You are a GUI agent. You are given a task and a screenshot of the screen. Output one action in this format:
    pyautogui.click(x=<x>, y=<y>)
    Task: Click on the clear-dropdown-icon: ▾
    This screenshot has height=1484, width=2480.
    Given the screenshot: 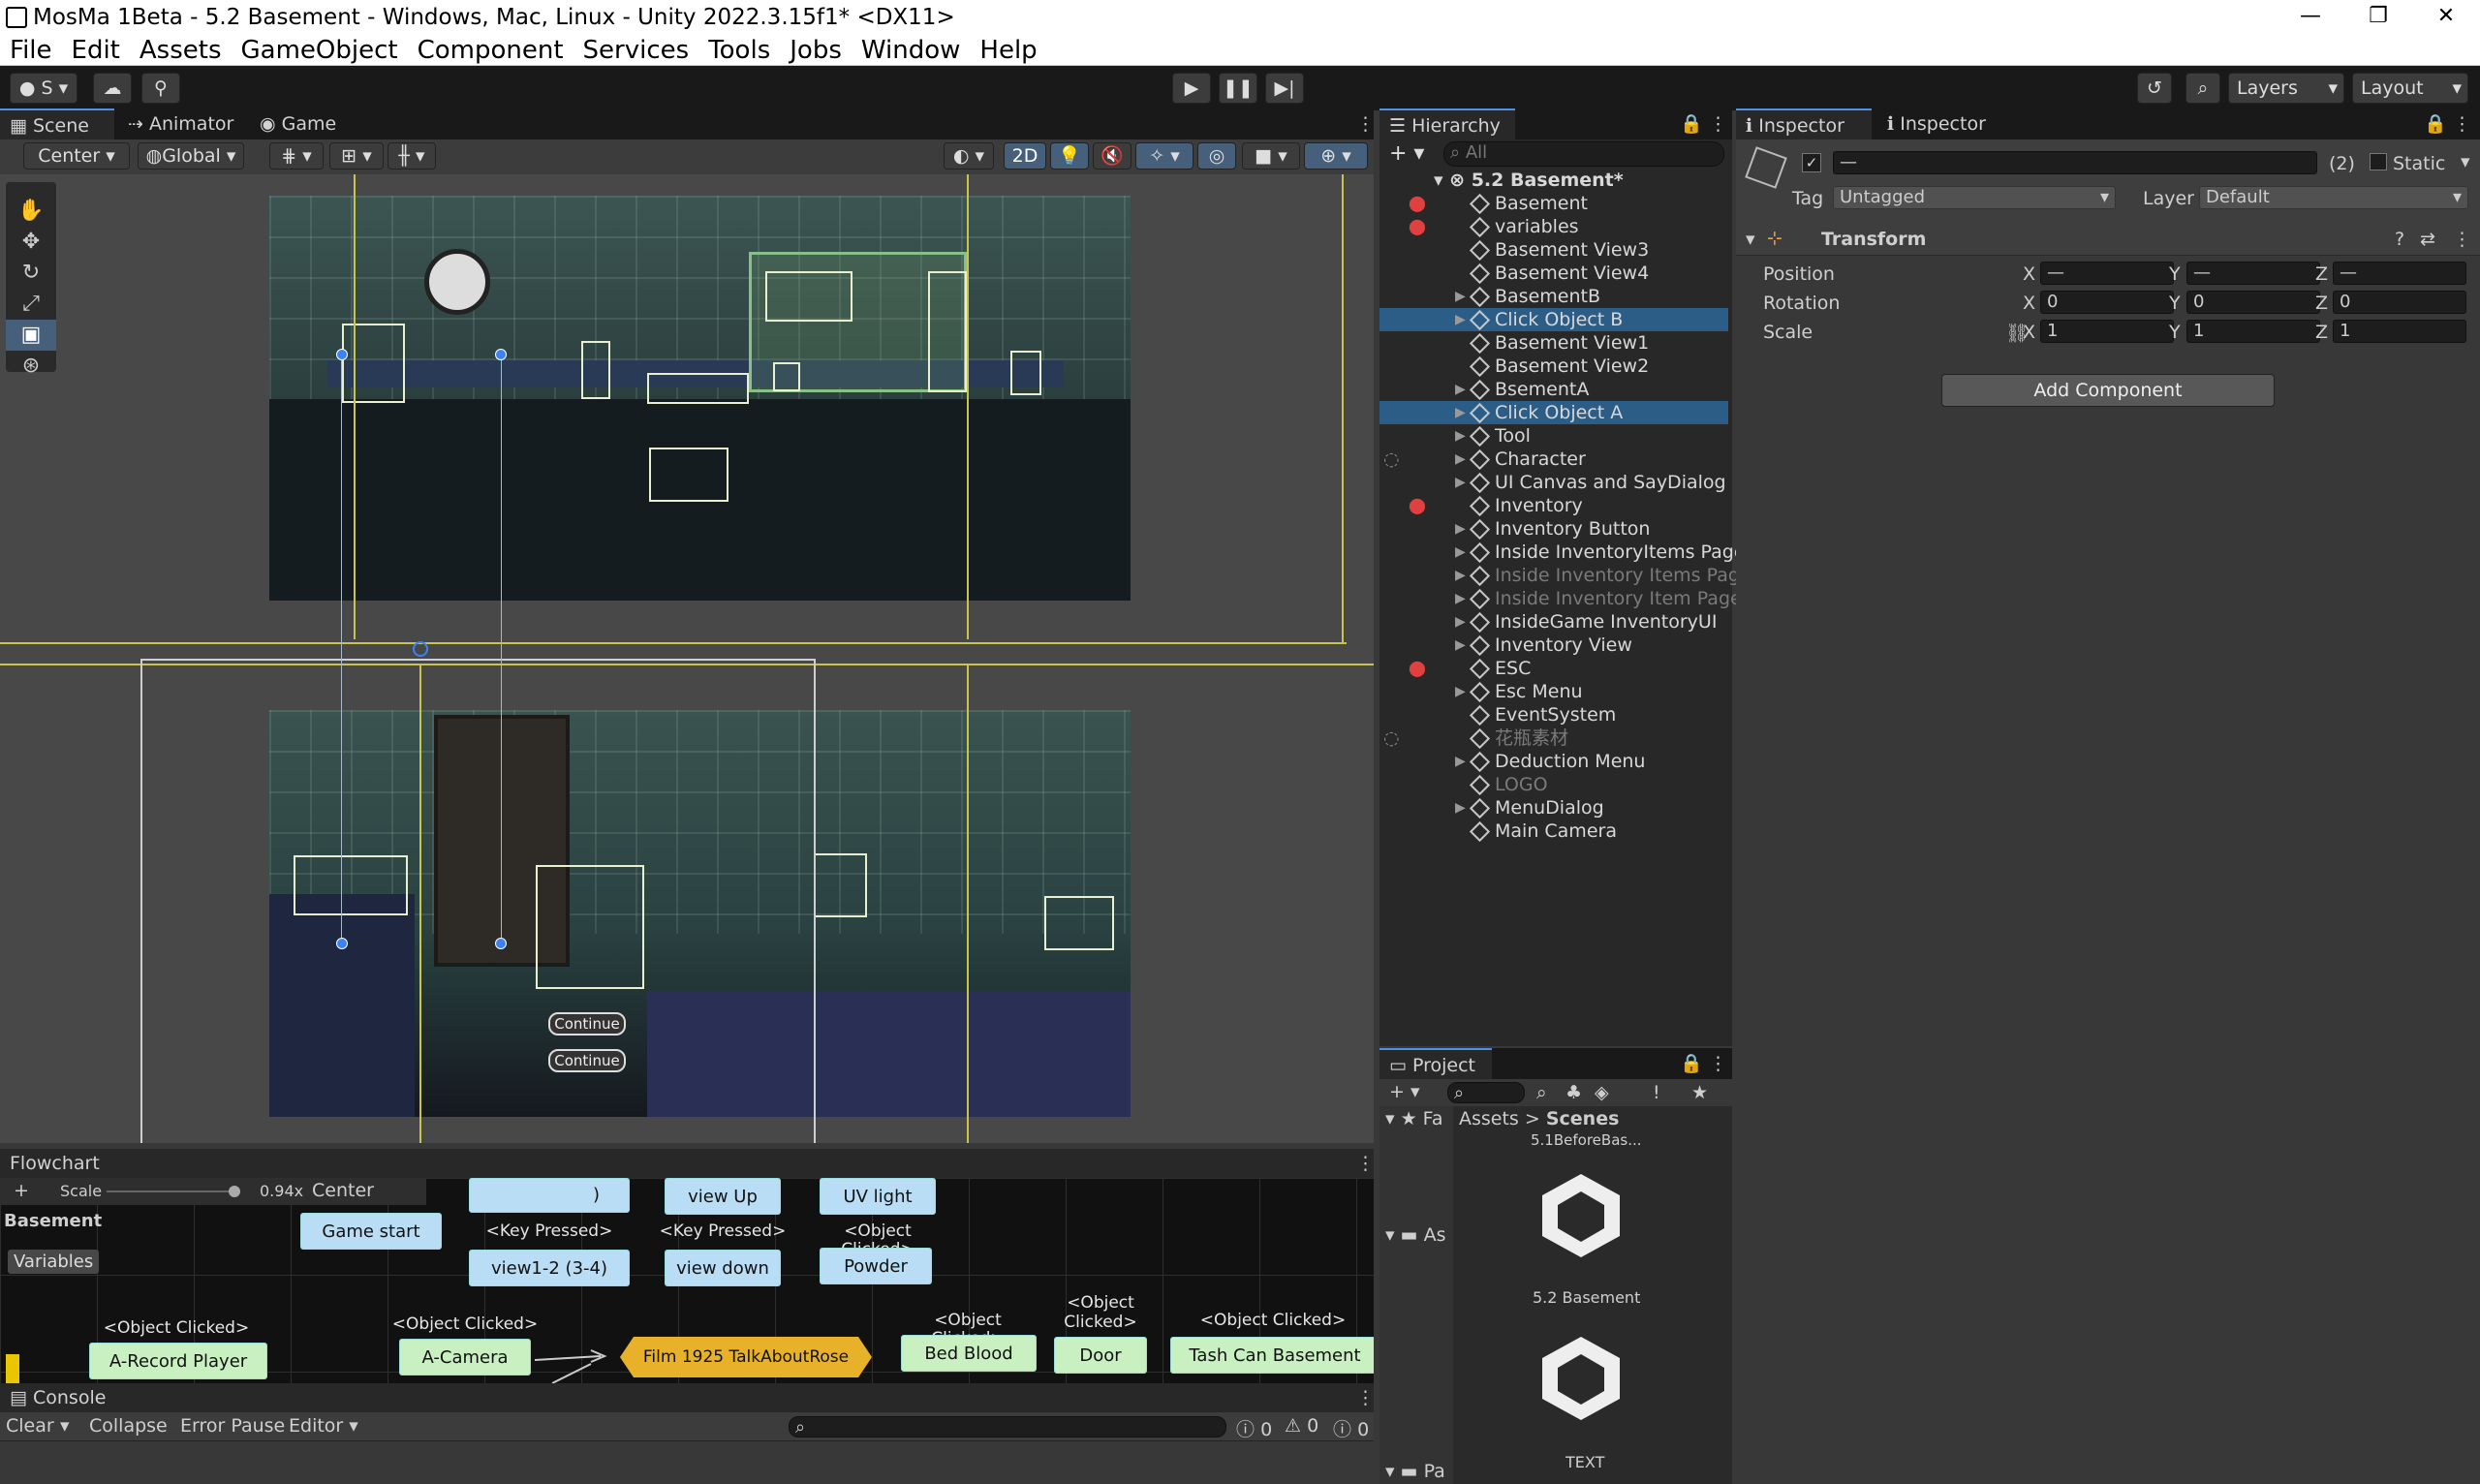 What is the action you would take?
    pyautogui.click(x=65, y=1426)
    